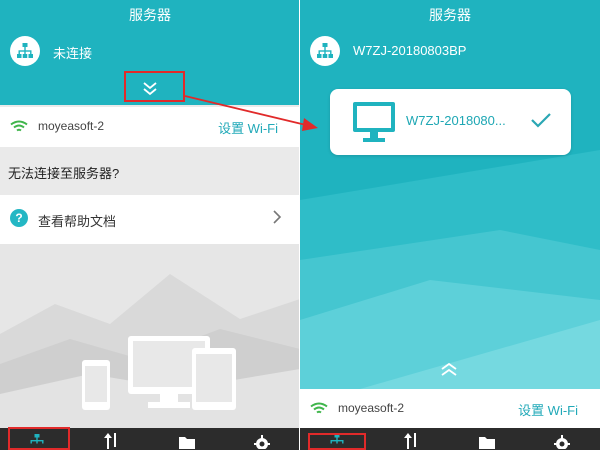 This screenshot has width=600, height=450. I want to click on collapse-chevron-button, so click(449, 372).